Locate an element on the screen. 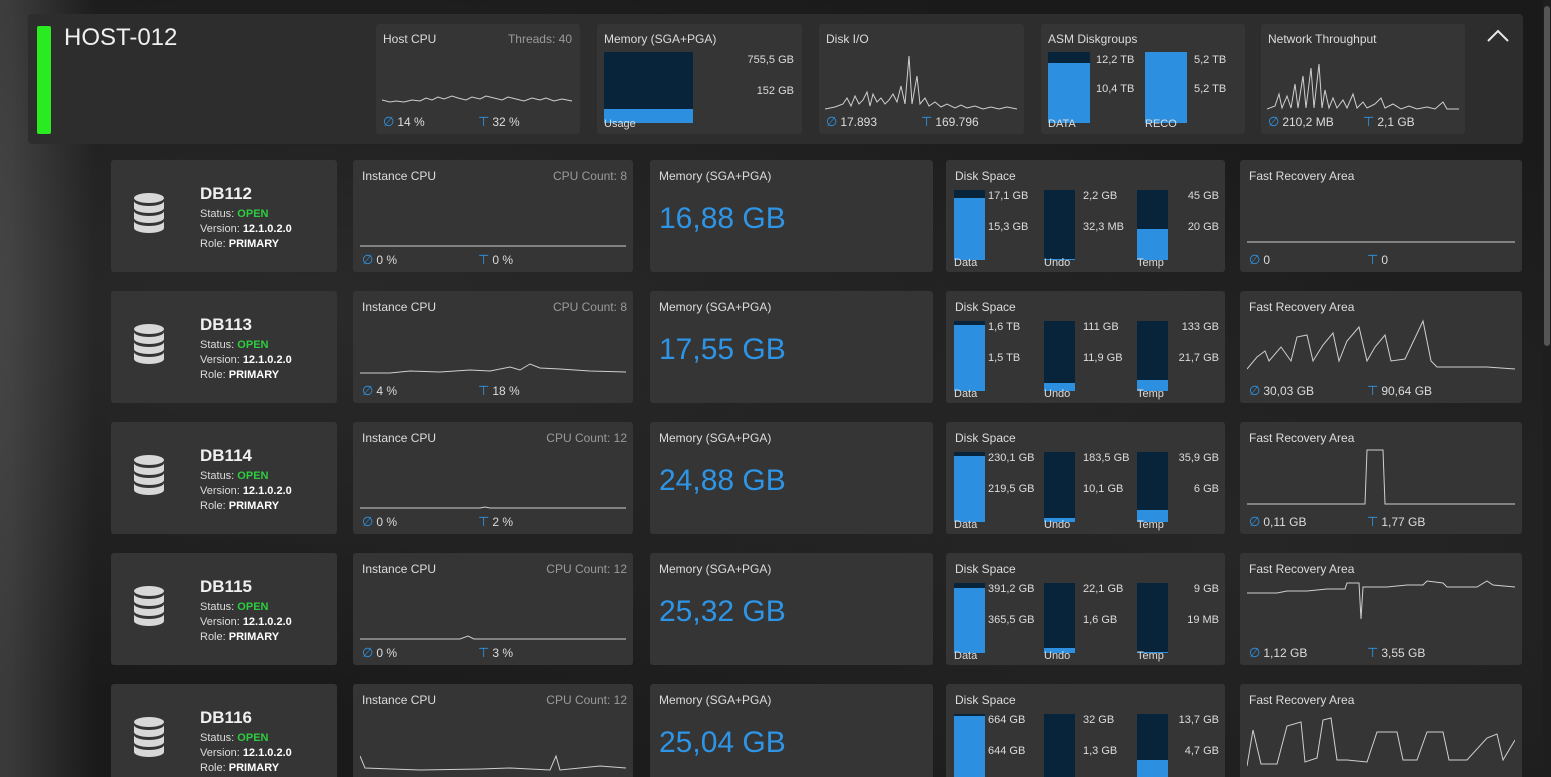 The width and height of the screenshot is (1551, 777). scrollbar-thumb is located at coordinates (1547, 176).